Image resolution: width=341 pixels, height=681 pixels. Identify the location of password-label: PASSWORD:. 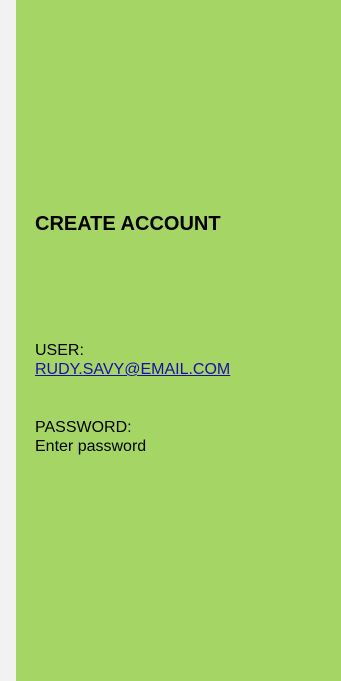
(83, 427).